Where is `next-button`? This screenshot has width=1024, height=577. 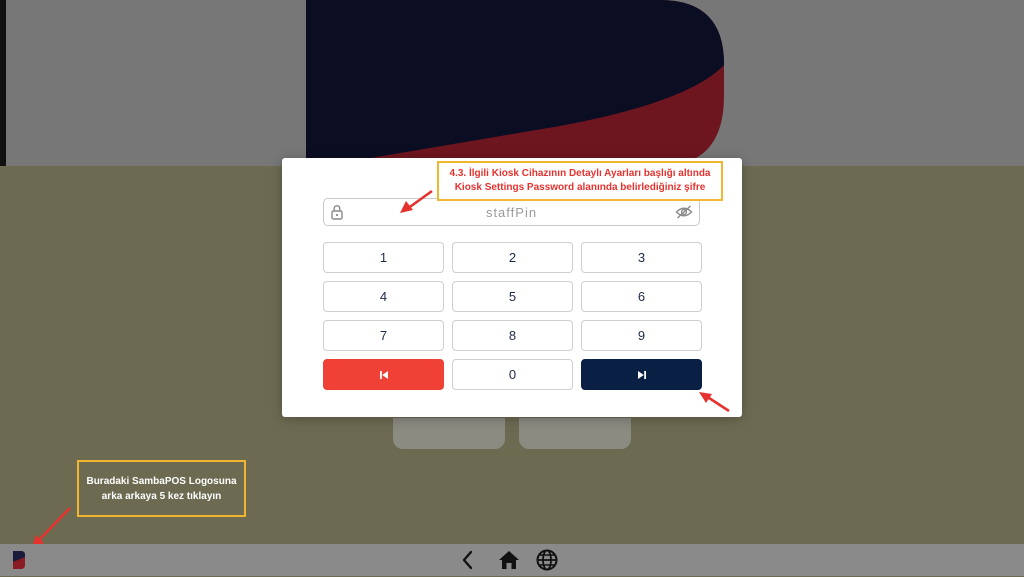
next-button is located at coordinates (641, 374).